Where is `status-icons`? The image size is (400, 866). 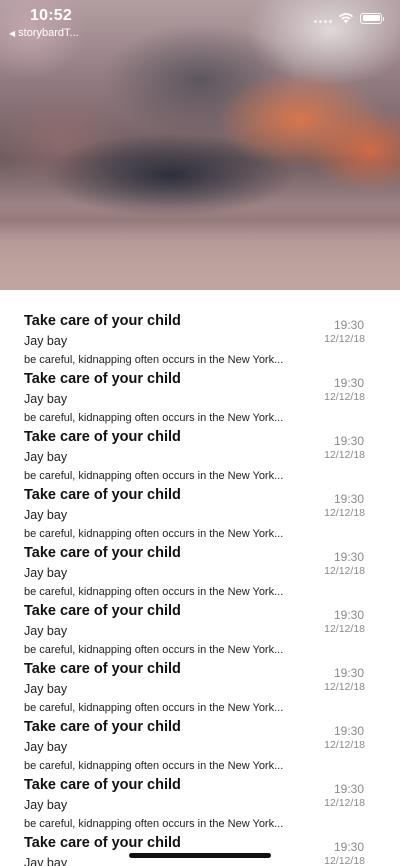
status-icons is located at coordinates (349, 18).